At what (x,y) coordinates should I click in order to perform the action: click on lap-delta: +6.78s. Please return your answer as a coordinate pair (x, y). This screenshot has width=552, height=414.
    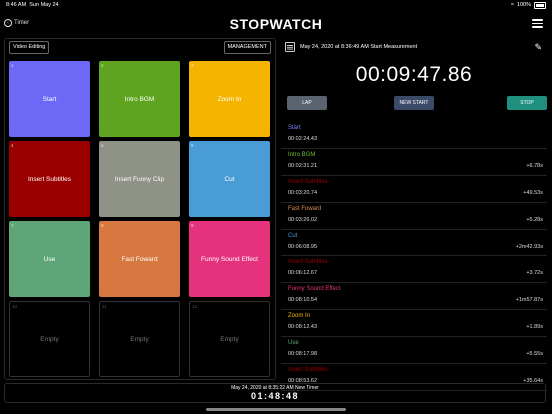
    Looking at the image, I should click on (534, 165).